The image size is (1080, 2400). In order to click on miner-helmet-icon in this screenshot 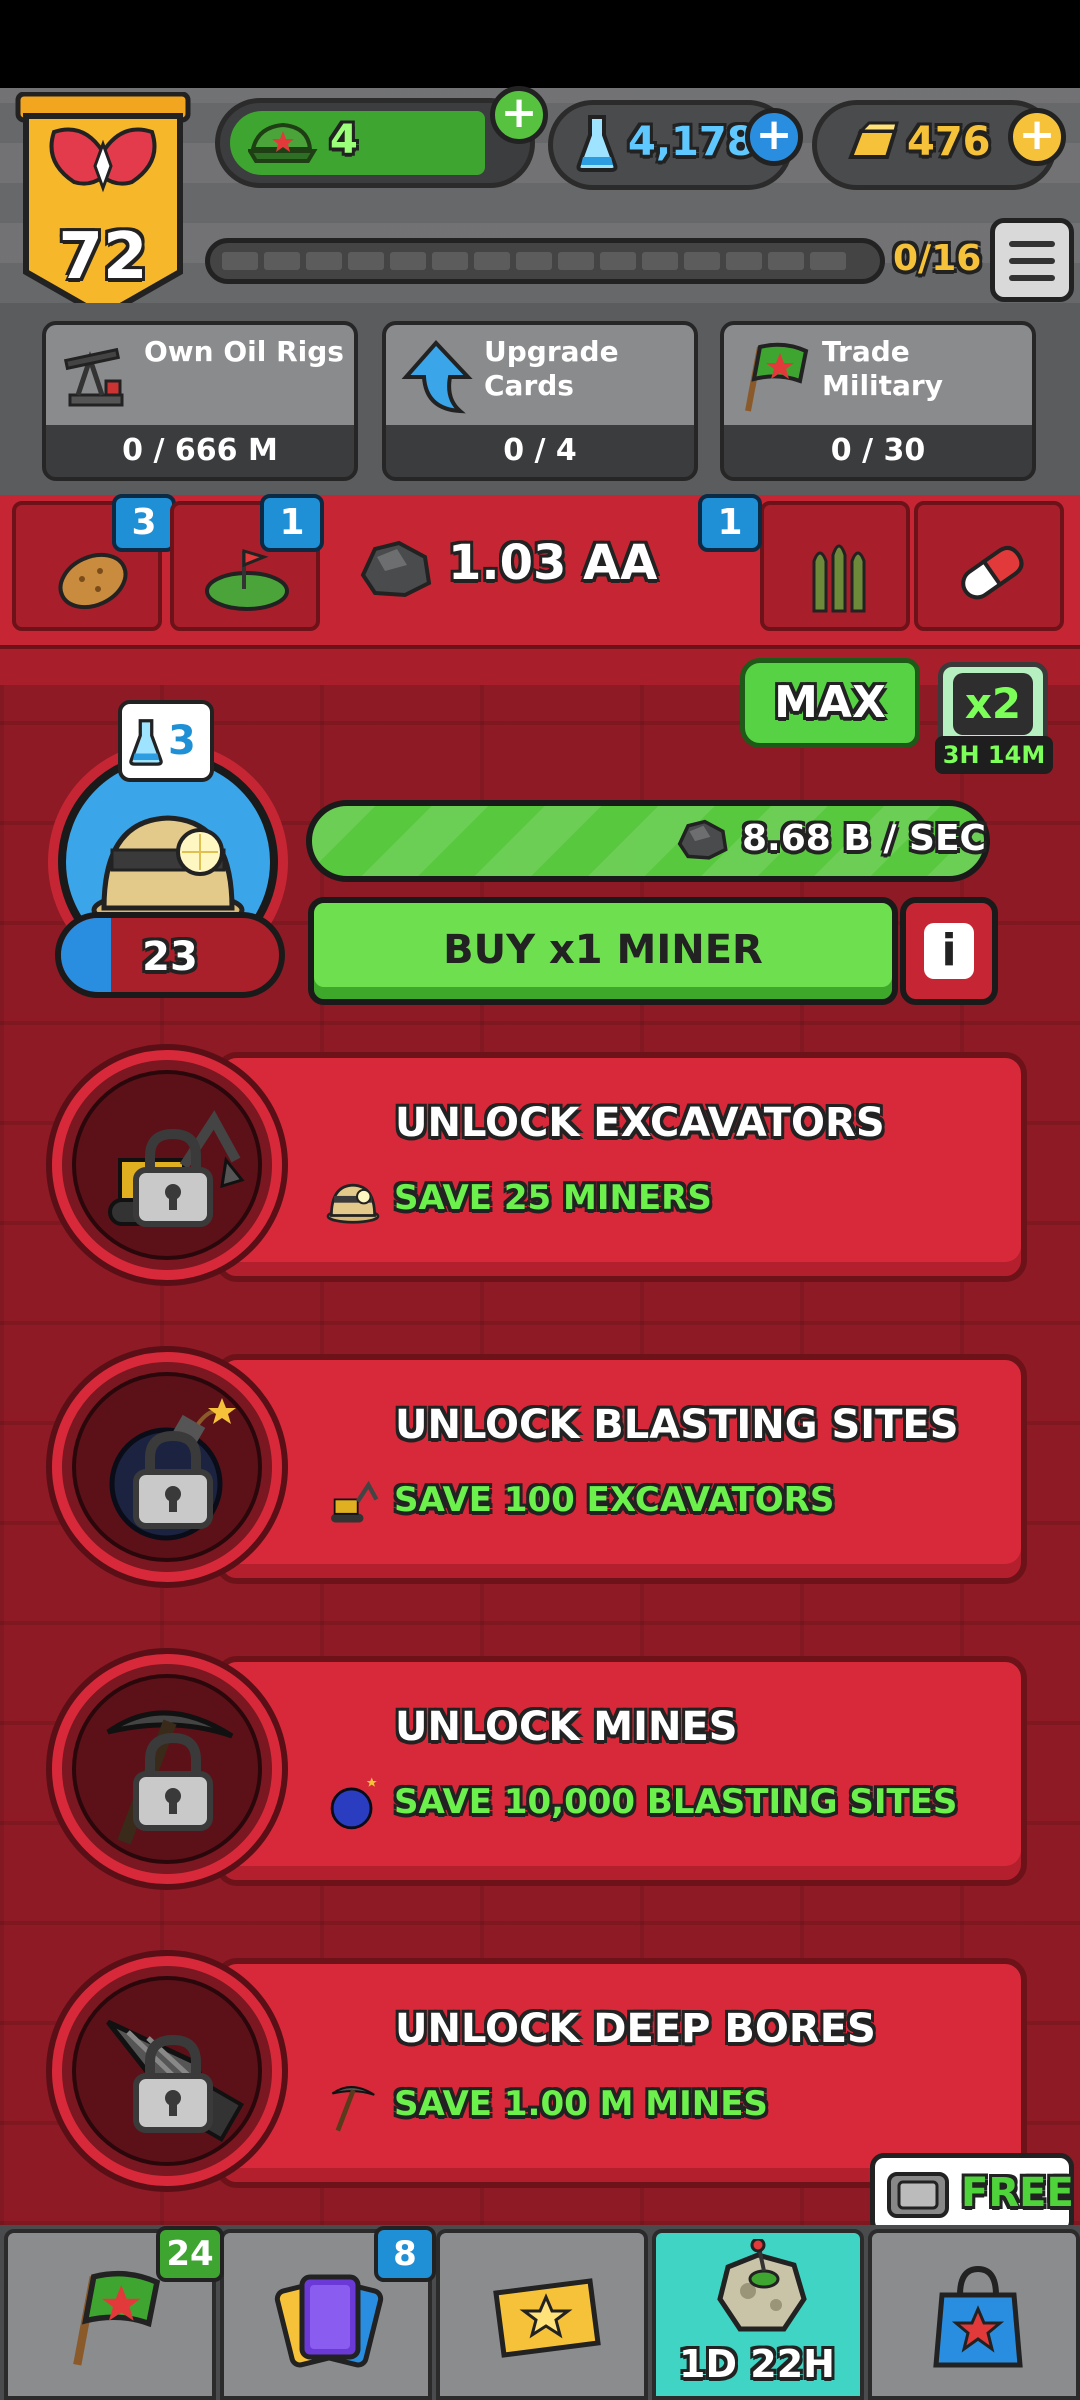, I will do `click(353, 1203)`.